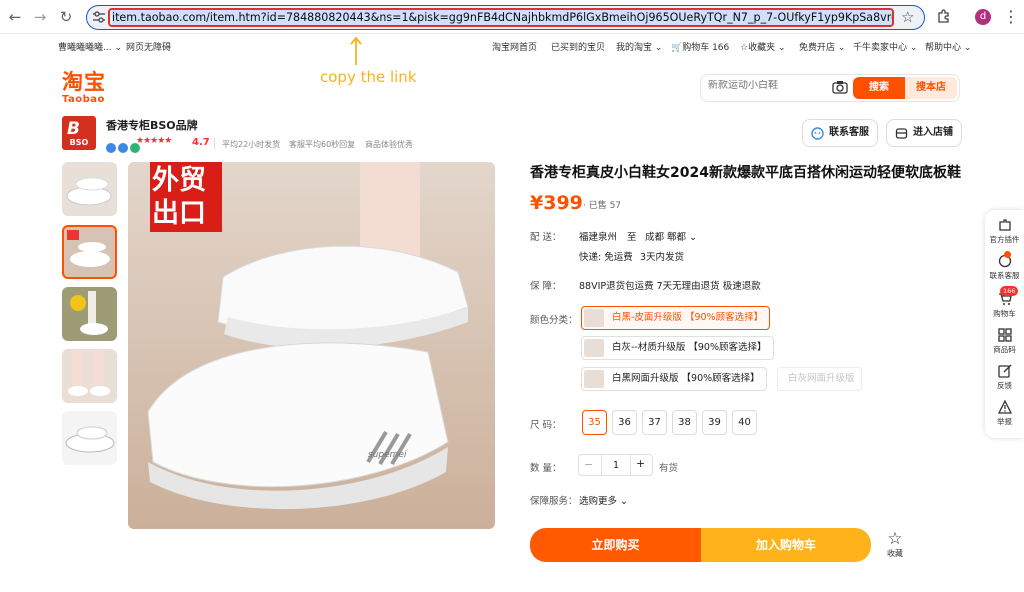 The image size is (1024, 592). What do you see at coordinates (676, 318) in the screenshot?
I see `color-option-1: 白黑-皮面升级版 【90%顾客选择】` at bounding box center [676, 318].